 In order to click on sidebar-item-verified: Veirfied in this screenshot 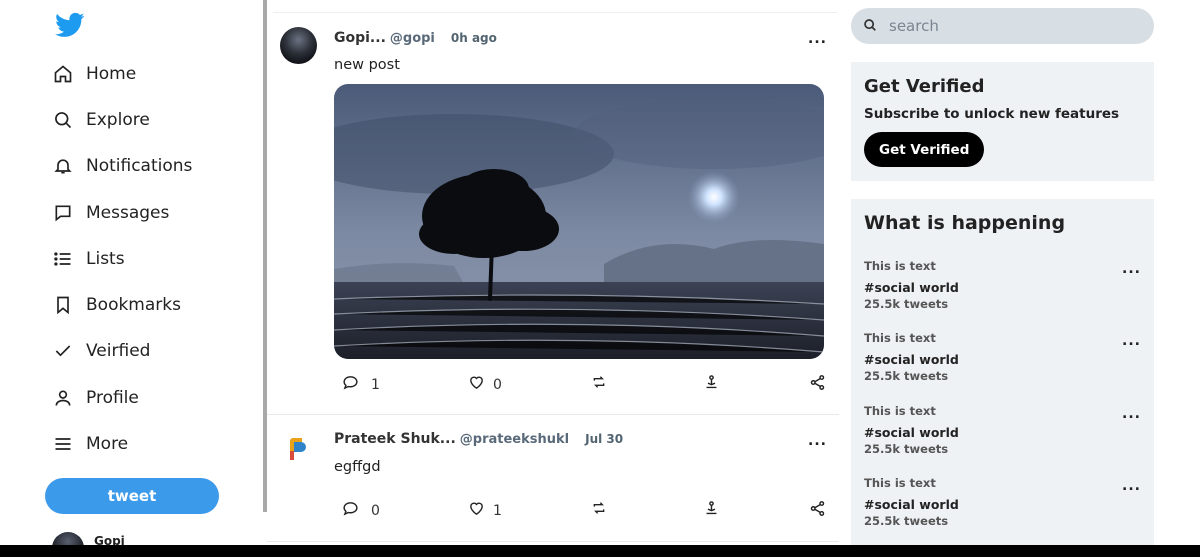, I will do `click(101, 351)`.